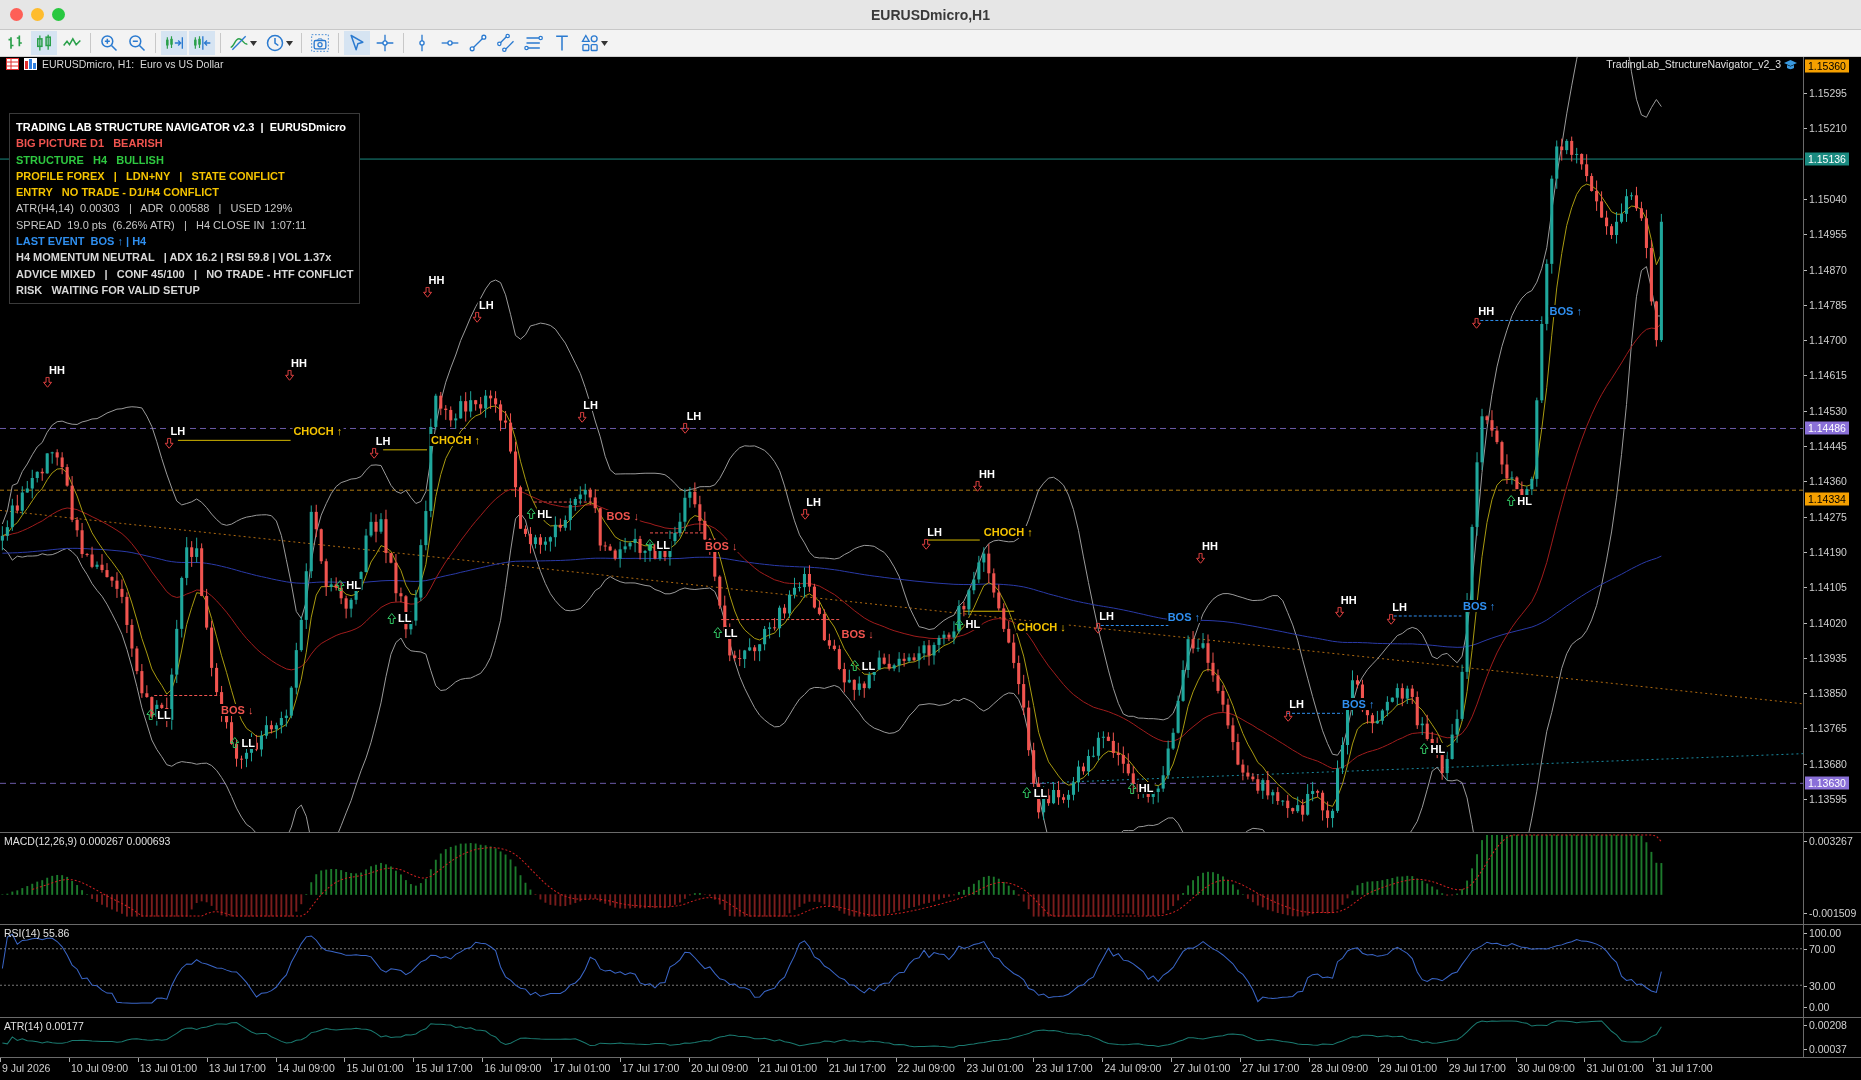 The image size is (1861, 1080). What do you see at coordinates (109, 43) in the screenshot?
I see `zoom-in-icon` at bounding box center [109, 43].